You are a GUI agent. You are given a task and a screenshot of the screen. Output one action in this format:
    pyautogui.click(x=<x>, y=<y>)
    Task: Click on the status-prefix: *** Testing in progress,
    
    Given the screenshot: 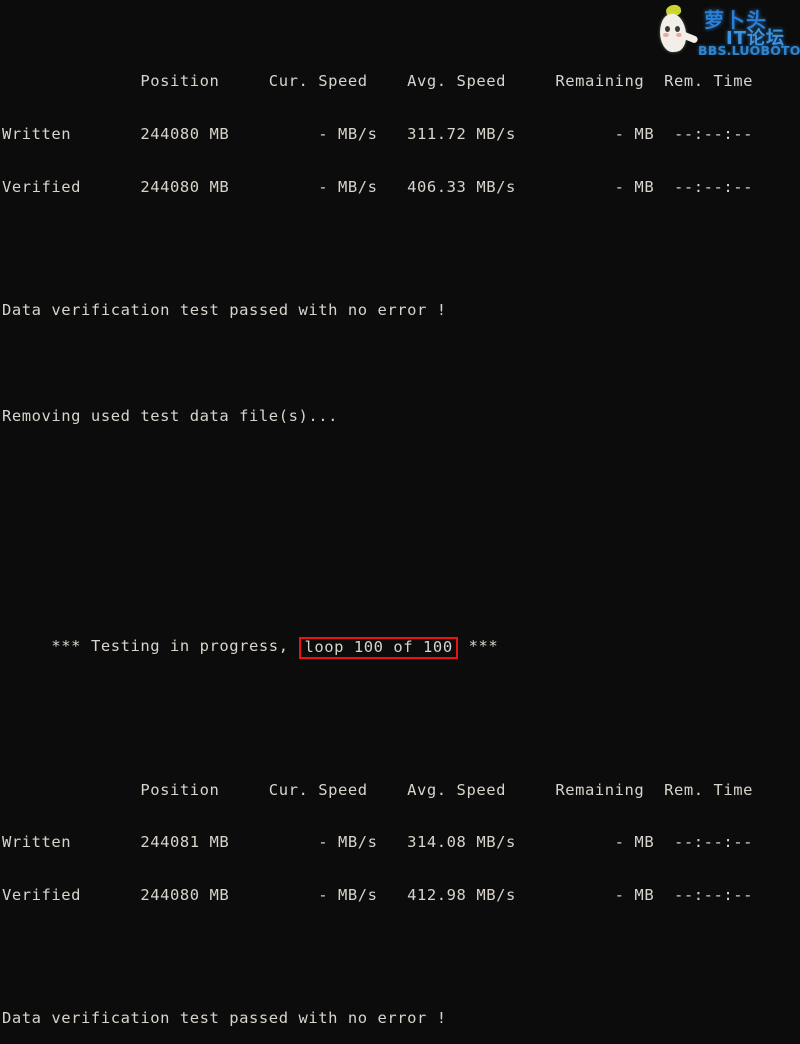 What is the action you would take?
    pyautogui.click(x=170, y=646)
    